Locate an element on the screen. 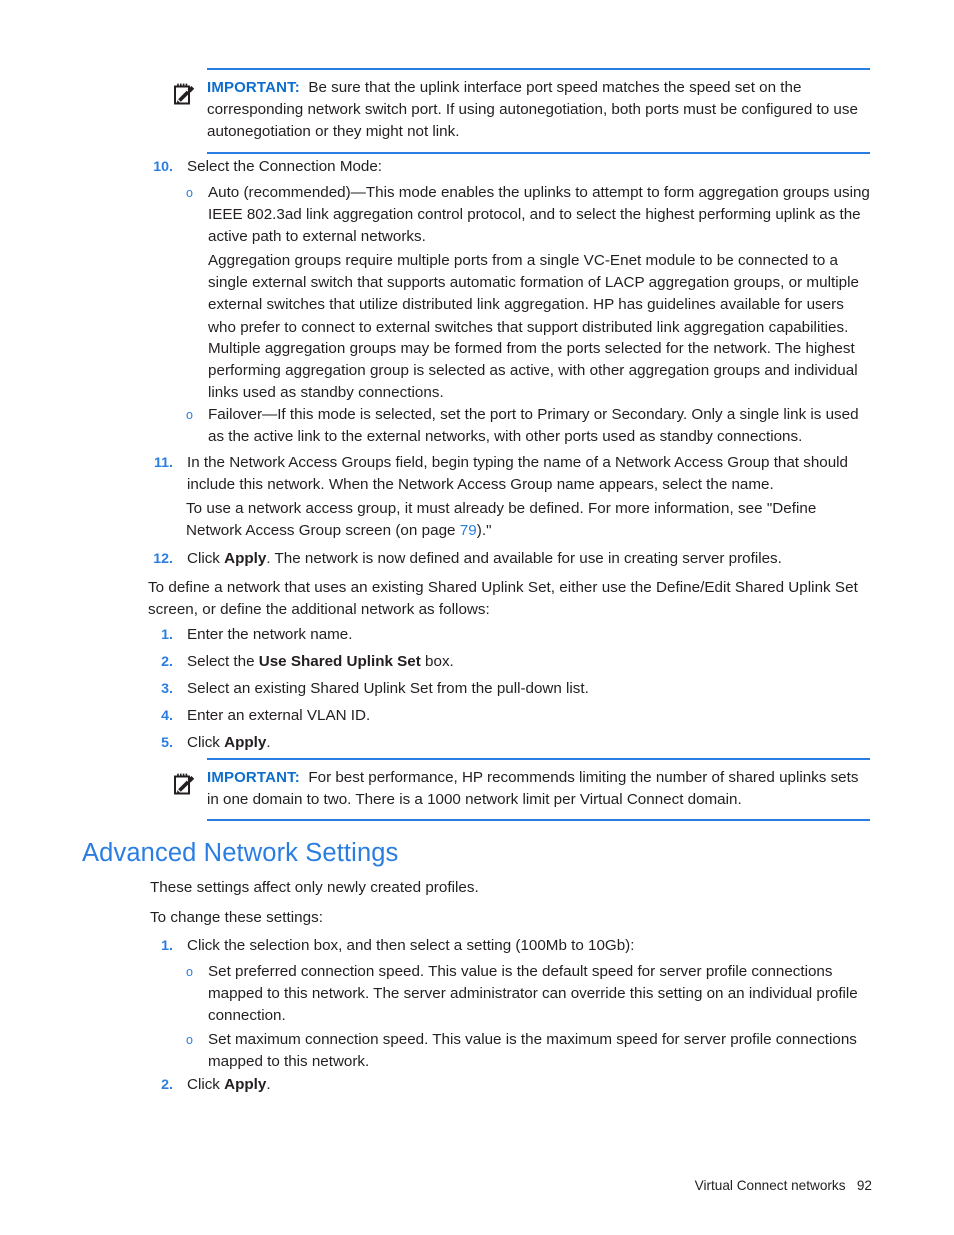 This screenshot has width=954, height=1235. sul-step-3-number: 3. is located at coordinates (167, 689).